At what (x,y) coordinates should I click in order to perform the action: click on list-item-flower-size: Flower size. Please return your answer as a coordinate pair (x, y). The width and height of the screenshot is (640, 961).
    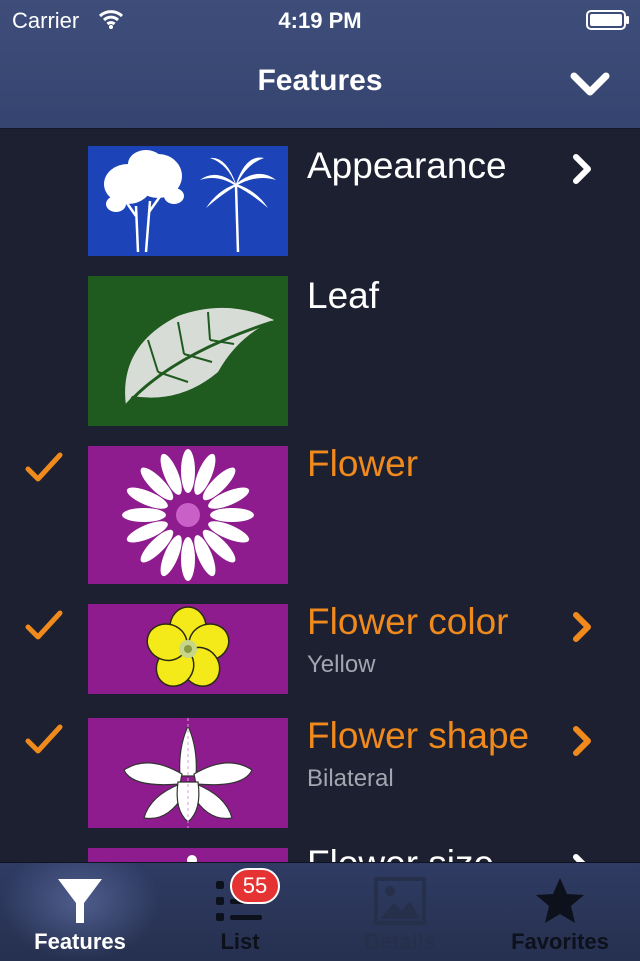
    Looking at the image, I should click on (320, 846).